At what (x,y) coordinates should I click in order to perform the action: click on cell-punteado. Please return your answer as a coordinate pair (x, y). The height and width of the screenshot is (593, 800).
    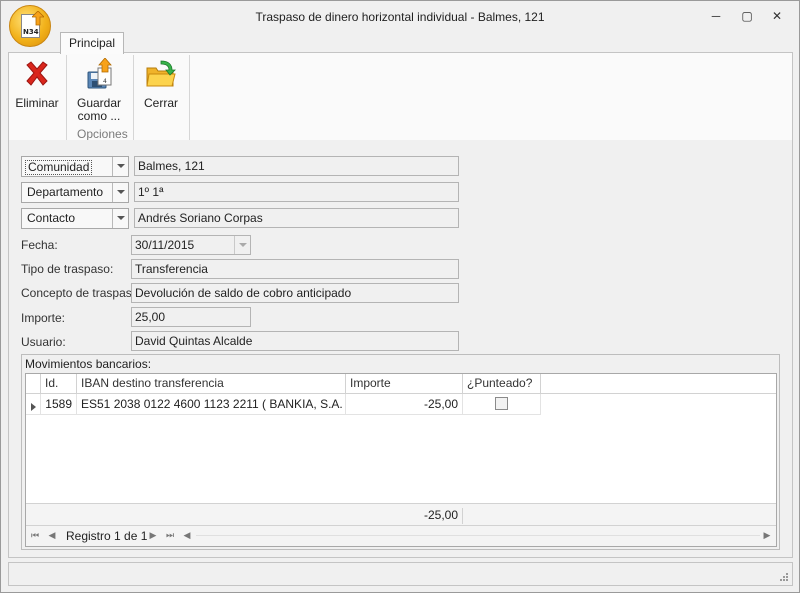
    Looking at the image, I should click on (502, 404).